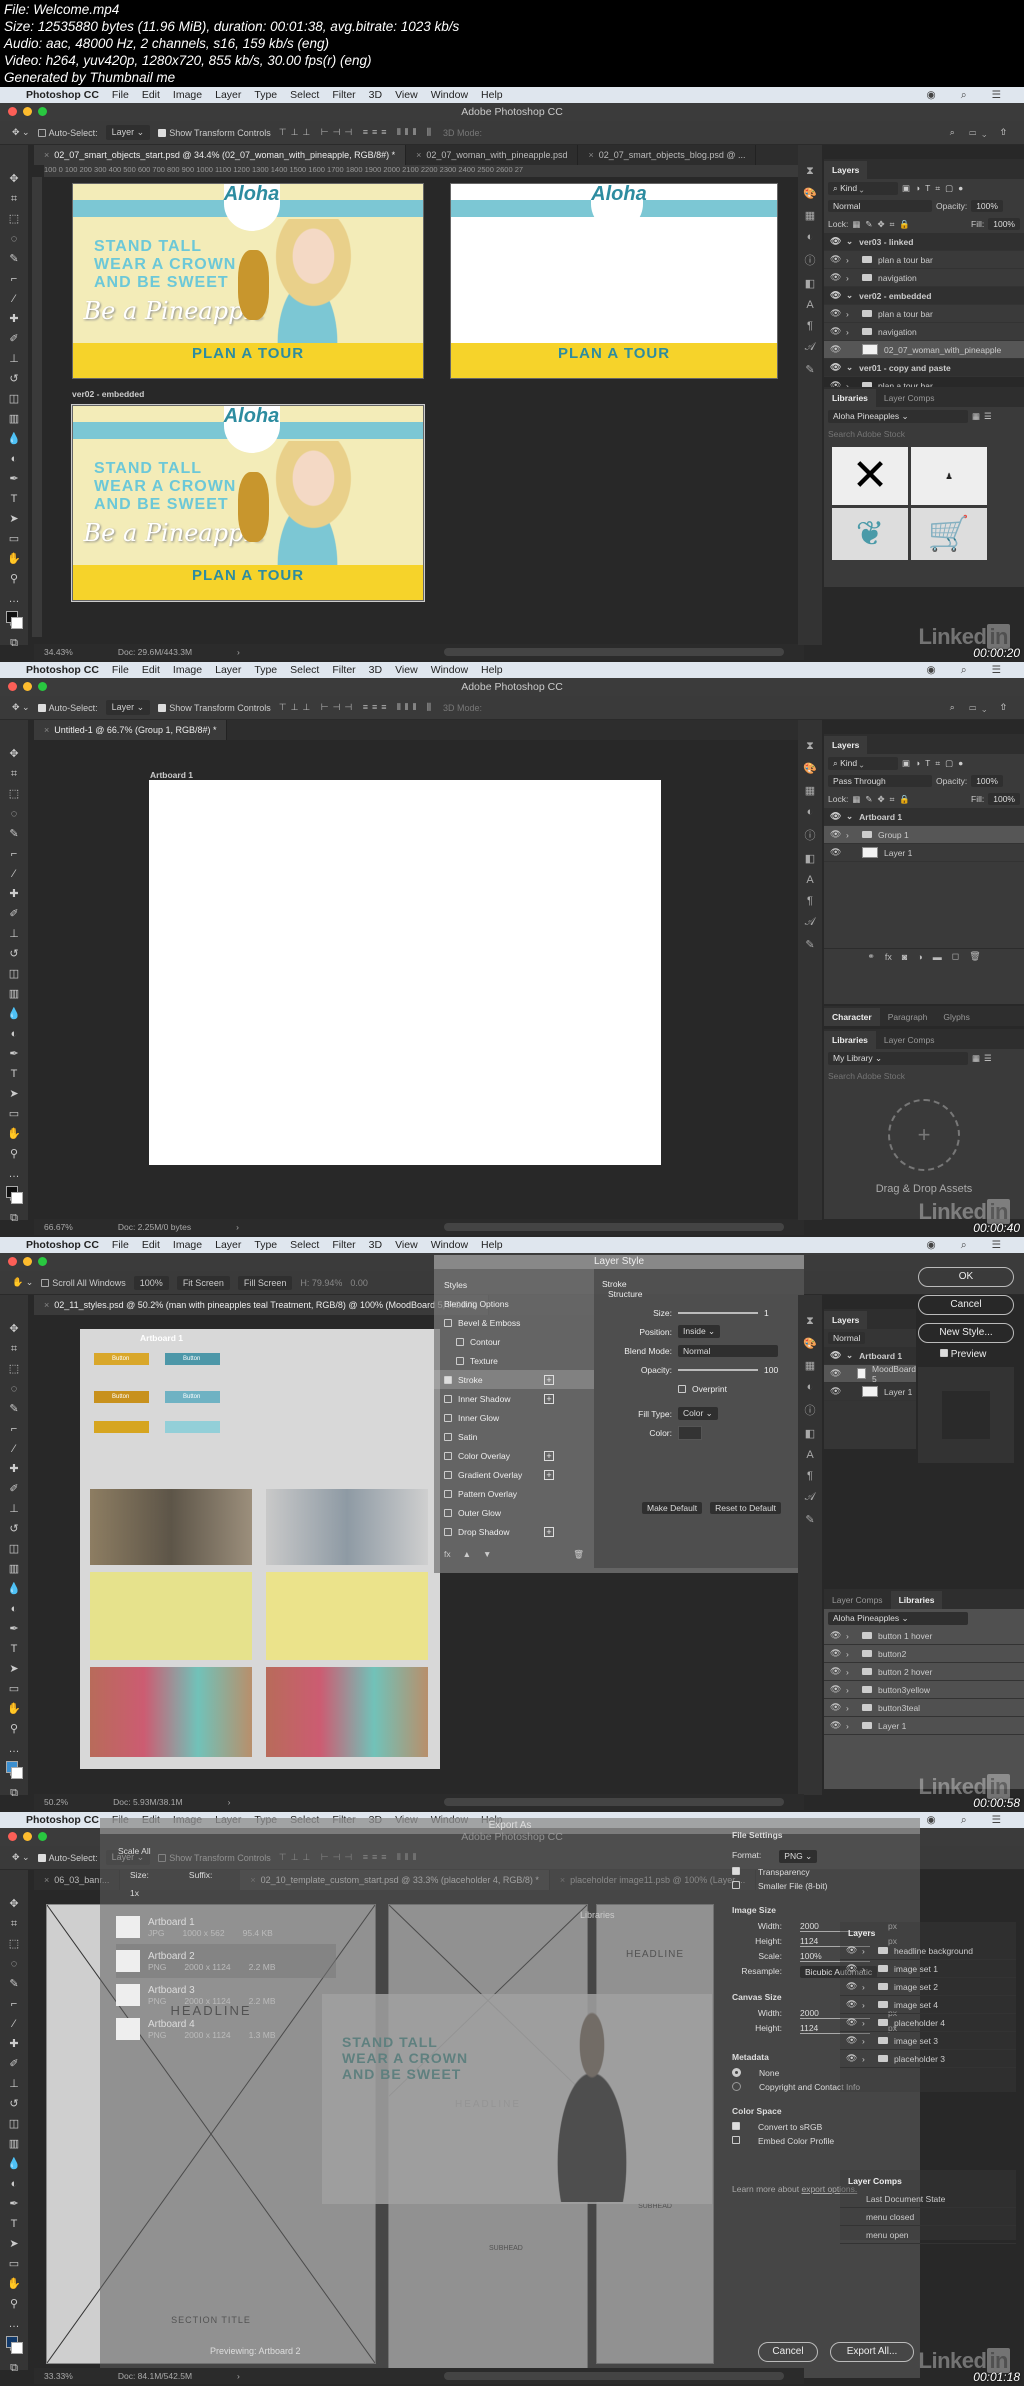  I want to click on pen-tool-icon: ✒, so click(14, 2204).